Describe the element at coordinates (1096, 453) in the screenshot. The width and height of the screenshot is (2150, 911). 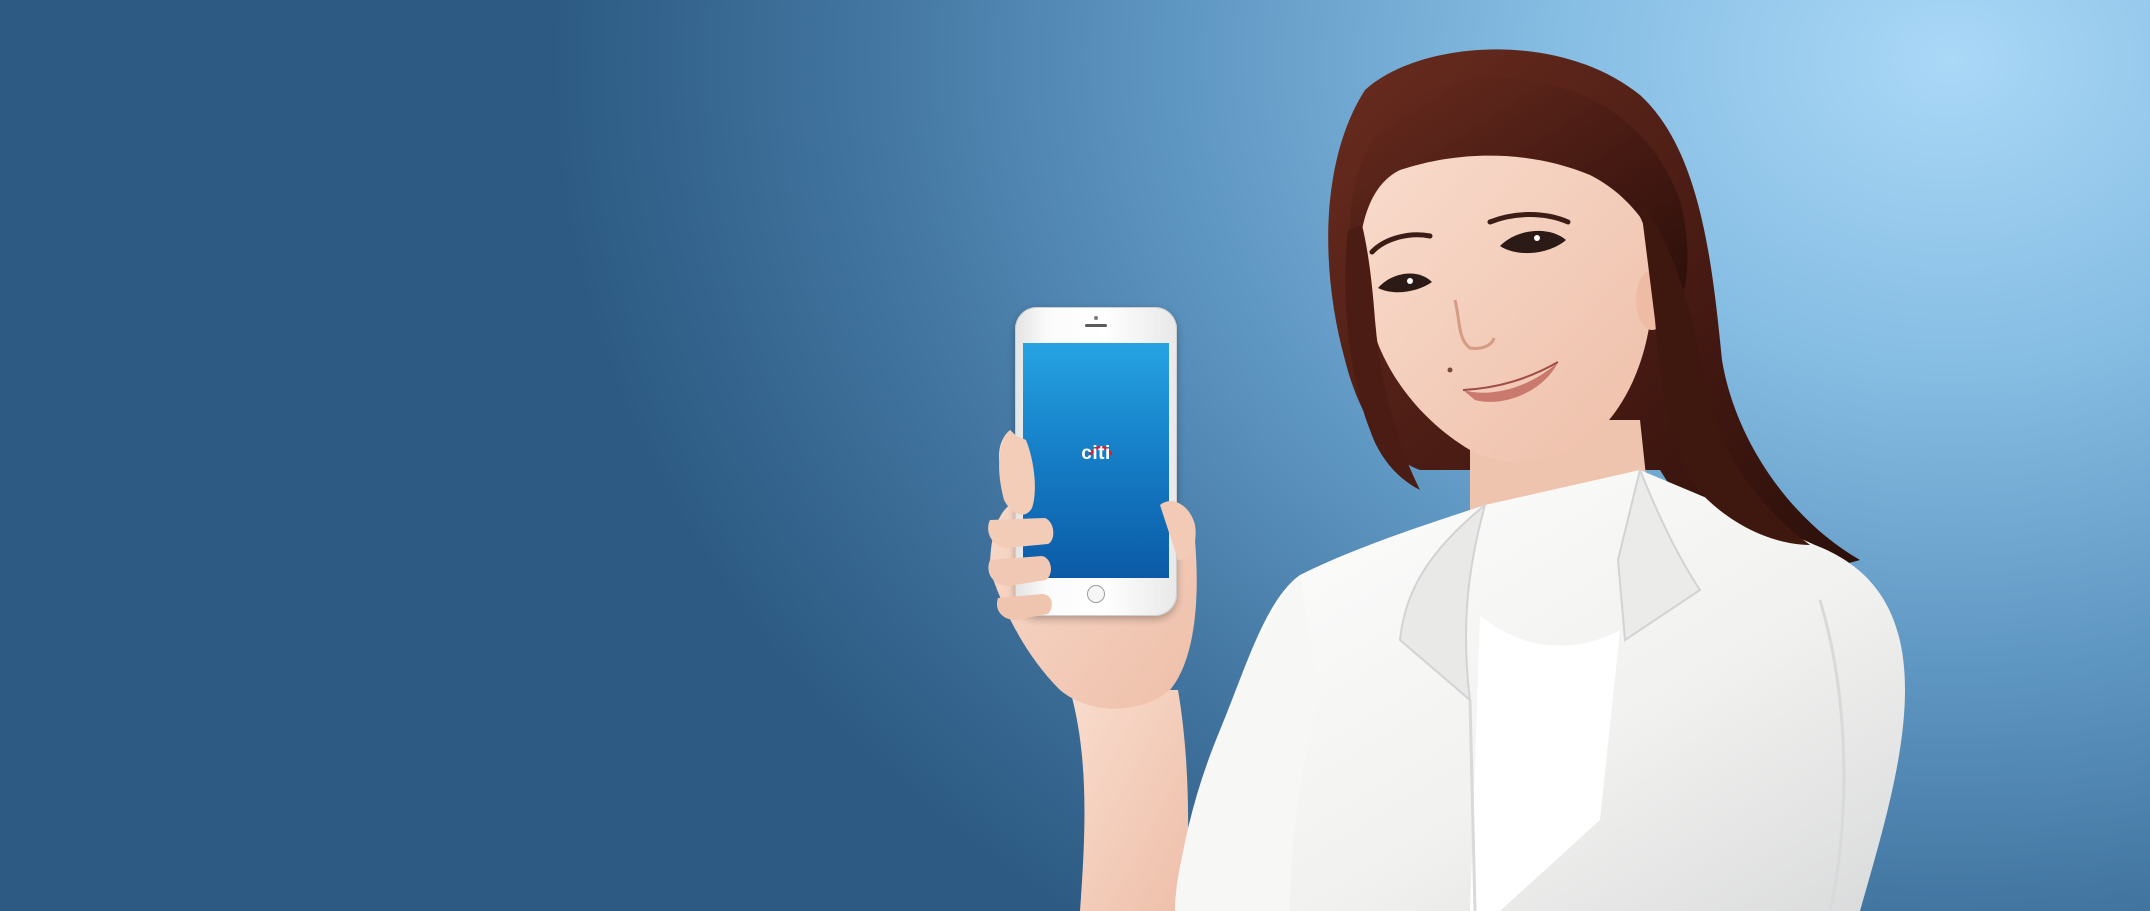
I see `citi-logo: citi` at that location.